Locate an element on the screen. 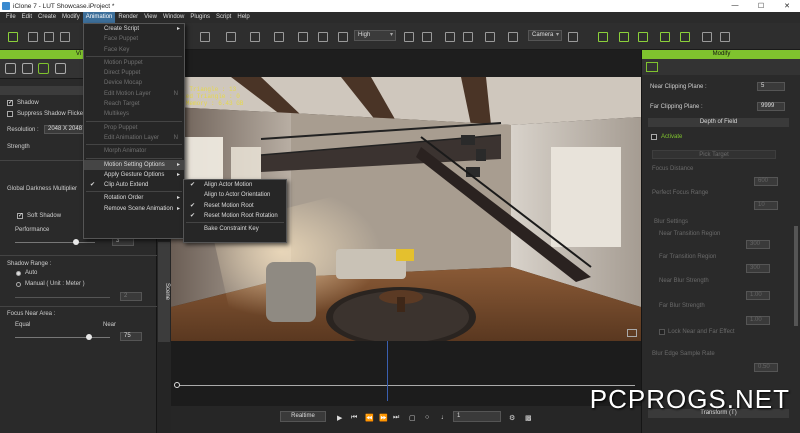 The height and width of the screenshot is (433, 800). audio-icon: ♩ is located at coordinates (444, 417).